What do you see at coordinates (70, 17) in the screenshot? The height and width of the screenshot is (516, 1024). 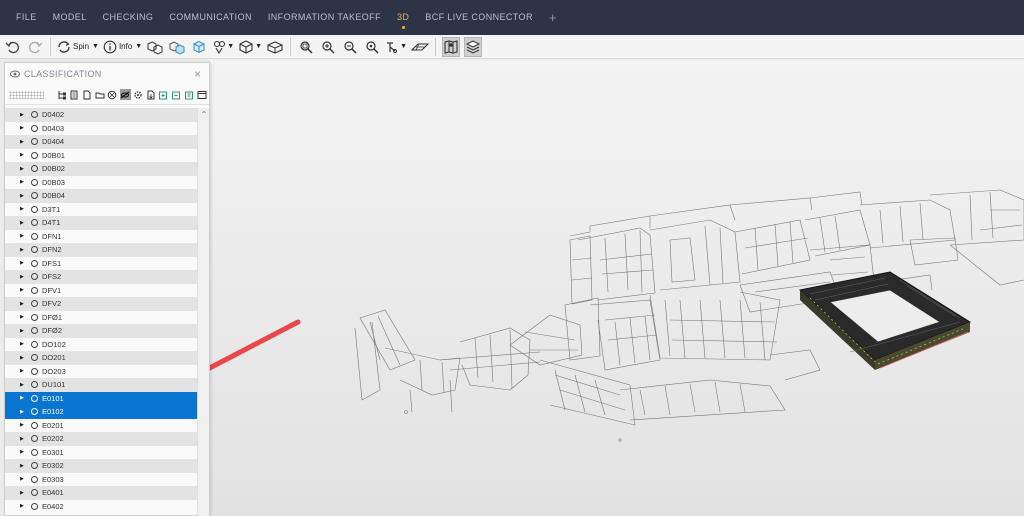 I see `menu-model: MODEL` at bounding box center [70, 17].